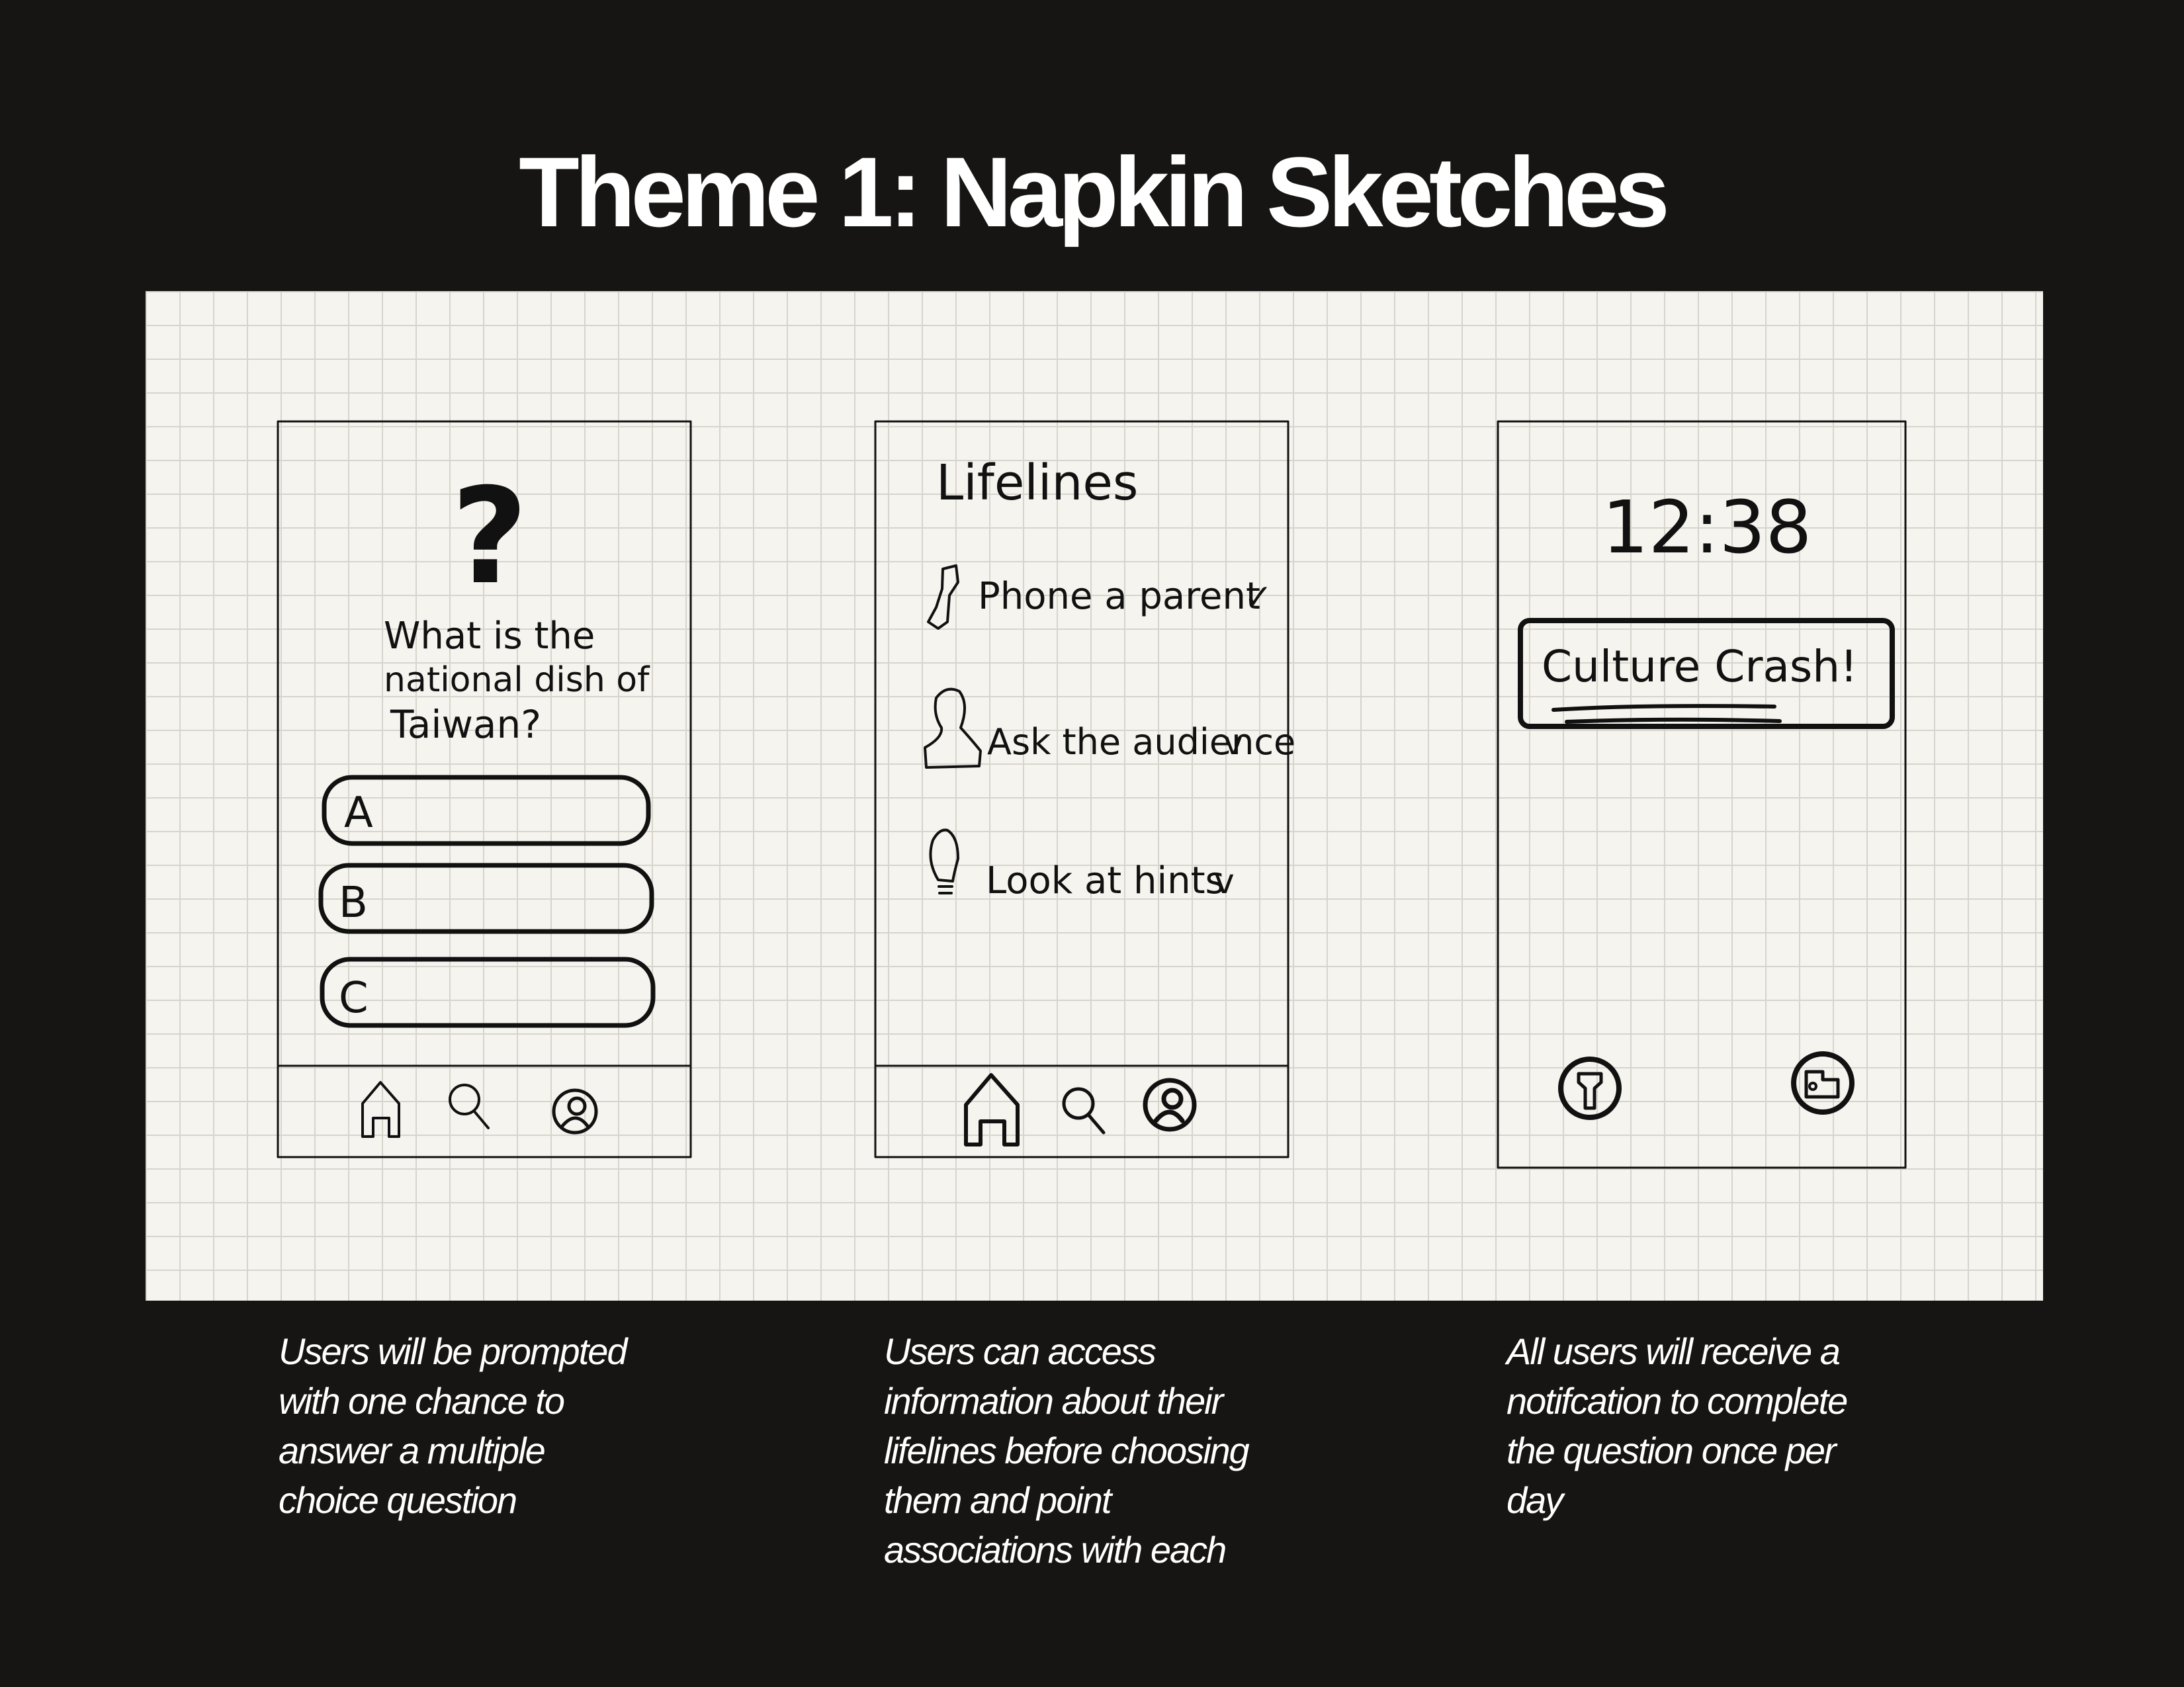 This screenshot has height=1687, width=2184. I want to click on lifeline-phone-label: Phone a parent, so click(1119, 596).